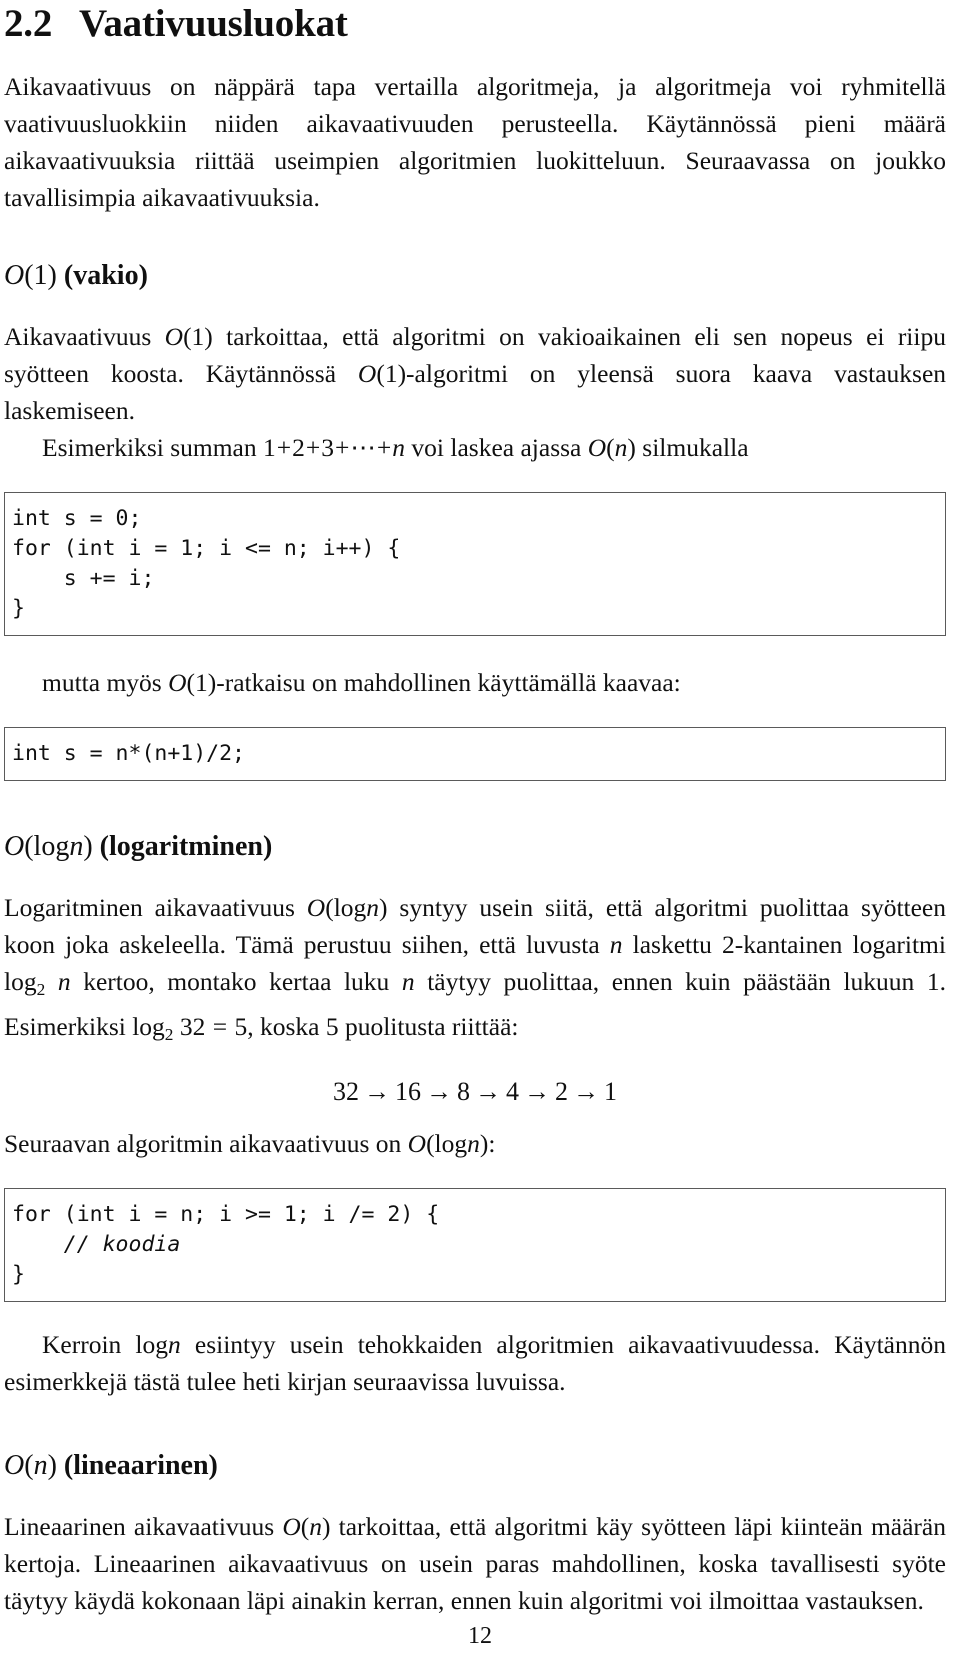 The width and height of the screenshot is (960, 1658). Describe the element at coordinates (28, 23) in the screenshot. I see `section-number: 2.2` at that location.